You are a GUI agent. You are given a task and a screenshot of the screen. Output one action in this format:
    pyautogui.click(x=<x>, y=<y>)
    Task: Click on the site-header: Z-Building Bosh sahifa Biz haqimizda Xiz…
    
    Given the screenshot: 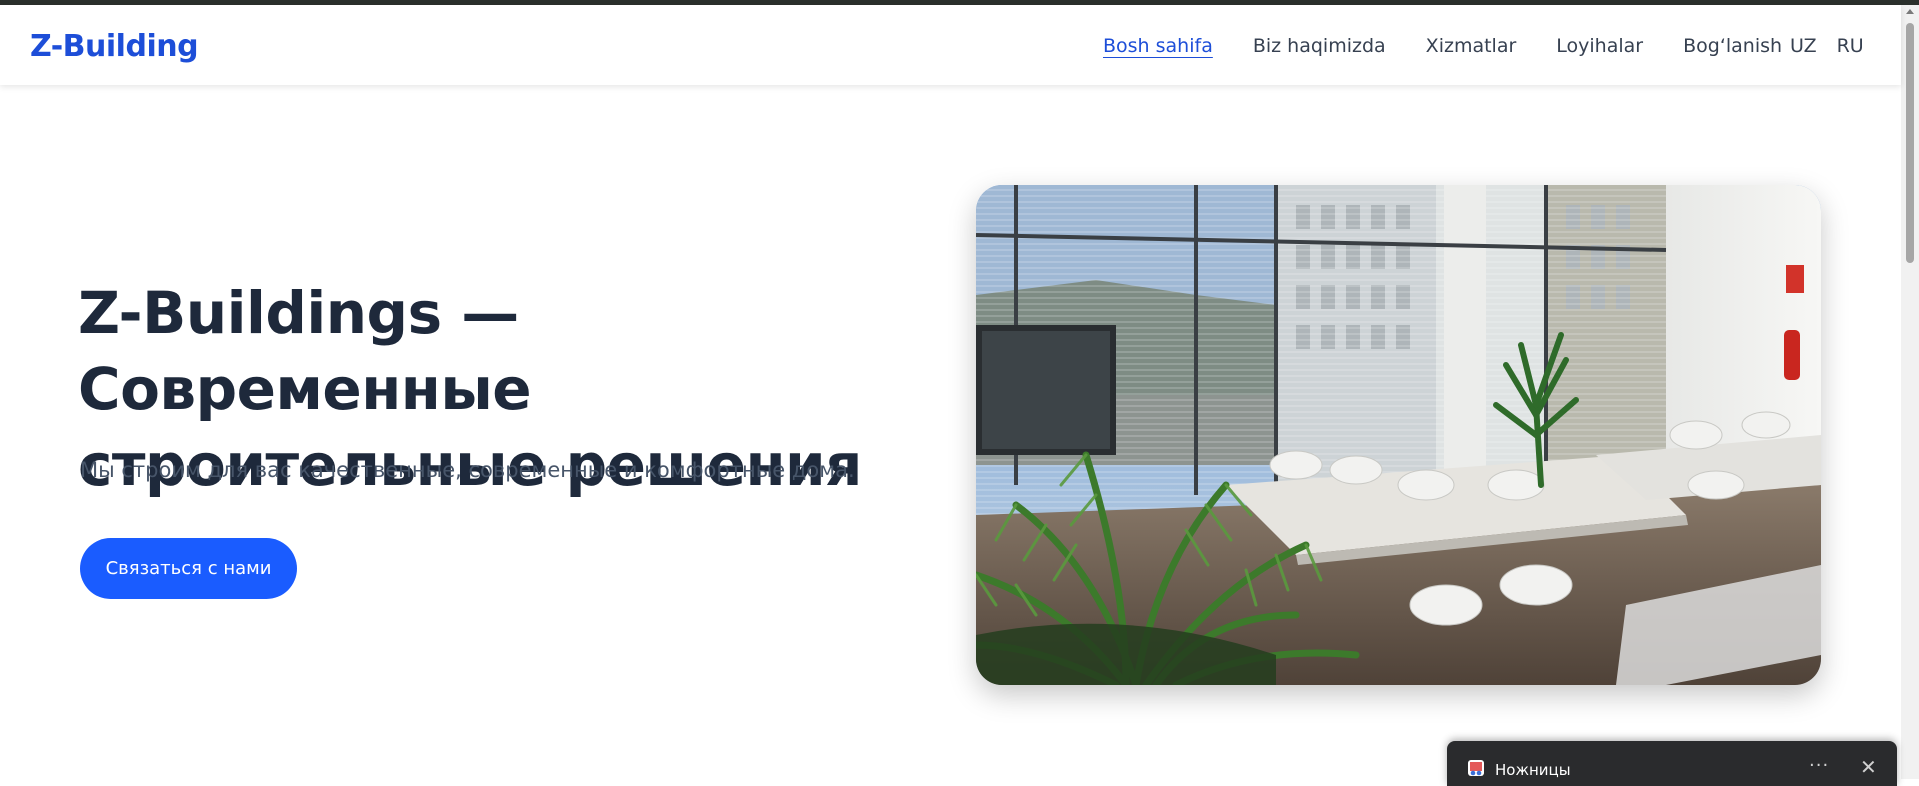 What is the action you would take?
    pyautogui.click(x=950, y=45)
    